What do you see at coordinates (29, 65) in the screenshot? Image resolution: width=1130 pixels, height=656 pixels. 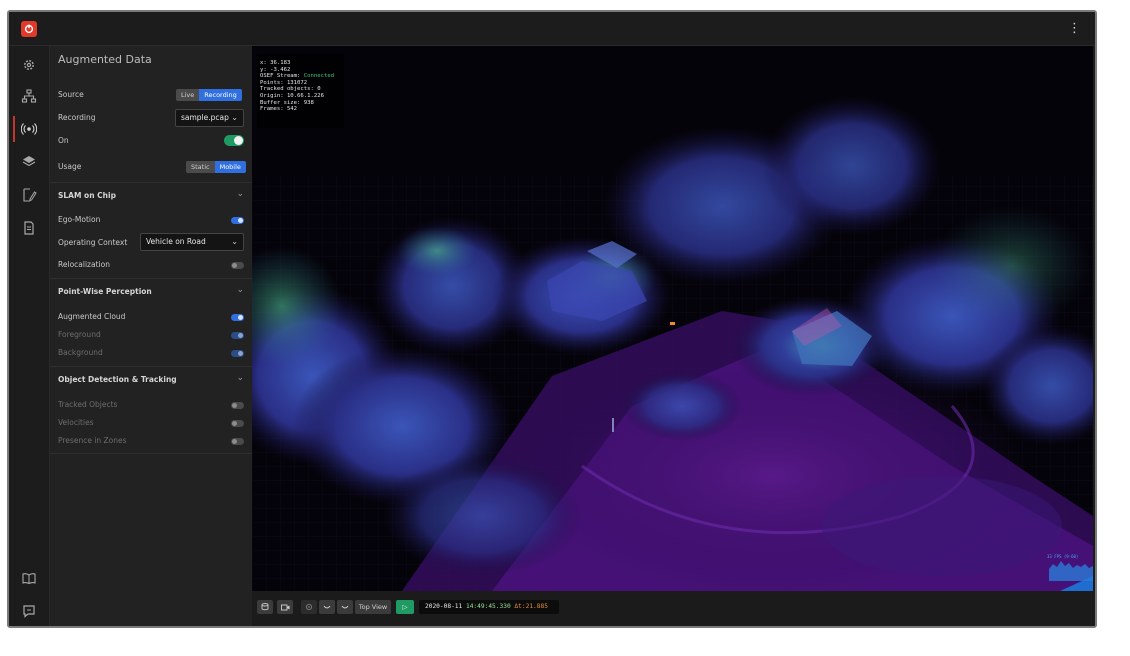 I see `settings-gear-icon` at bounding box center [29, 65].